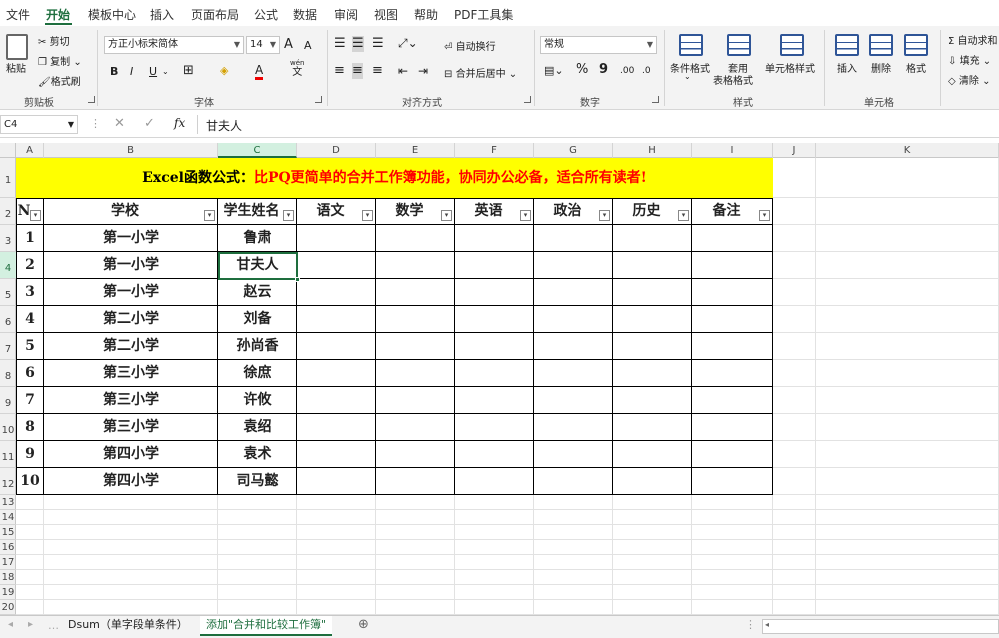 The height and width of the screenshot is (638, 999). I want to click on header-cell-7: 政治, so click(567, 211).